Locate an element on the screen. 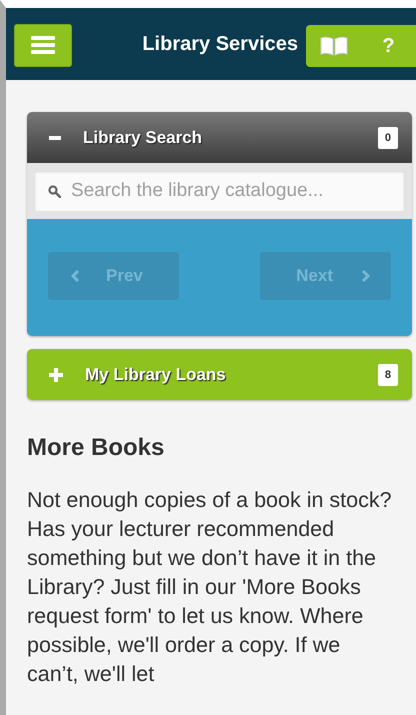 The image size is (416, 715). panel-header: Library Search 0 is located at coordinates (219, 137).